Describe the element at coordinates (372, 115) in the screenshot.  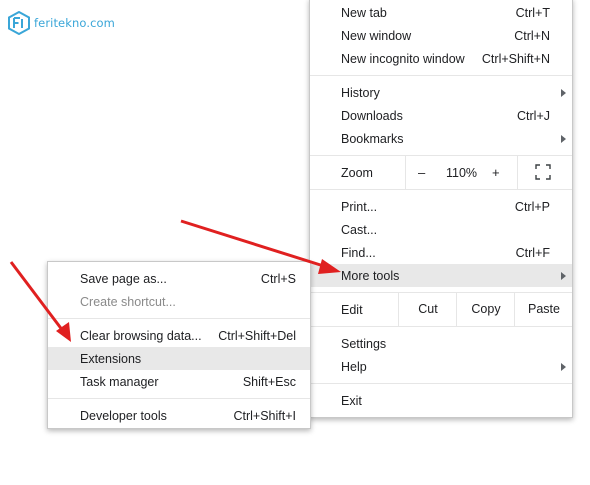
I see `menu-item-label: Downloads` at that location.